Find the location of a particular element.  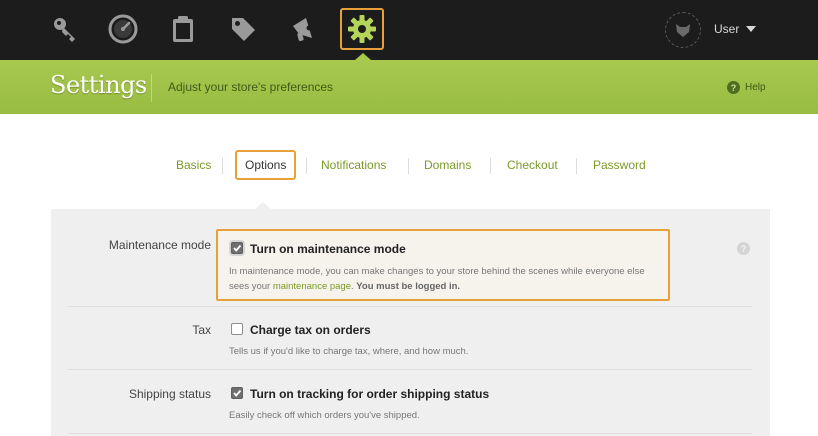

user-avatar is located at coordinates (683, 30).